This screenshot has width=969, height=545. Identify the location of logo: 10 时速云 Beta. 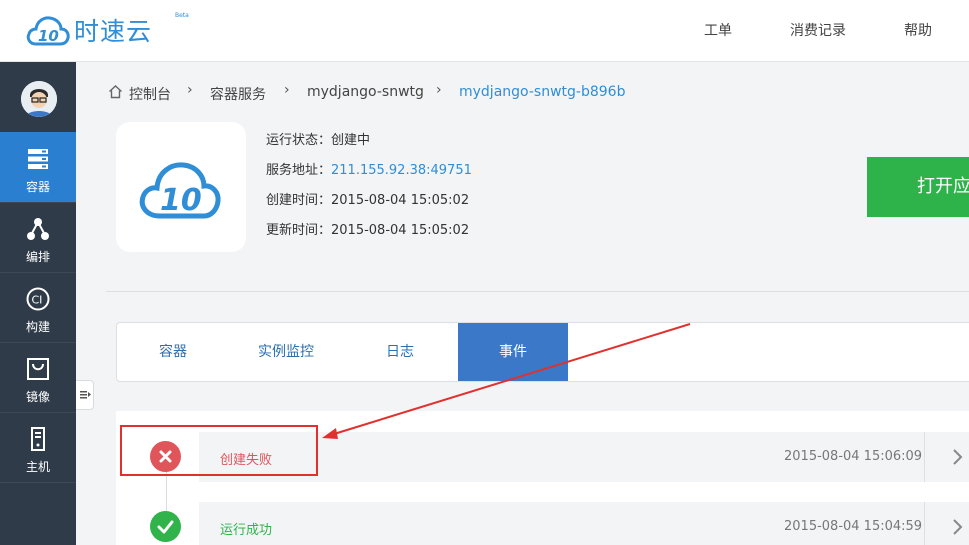
(107, 30).